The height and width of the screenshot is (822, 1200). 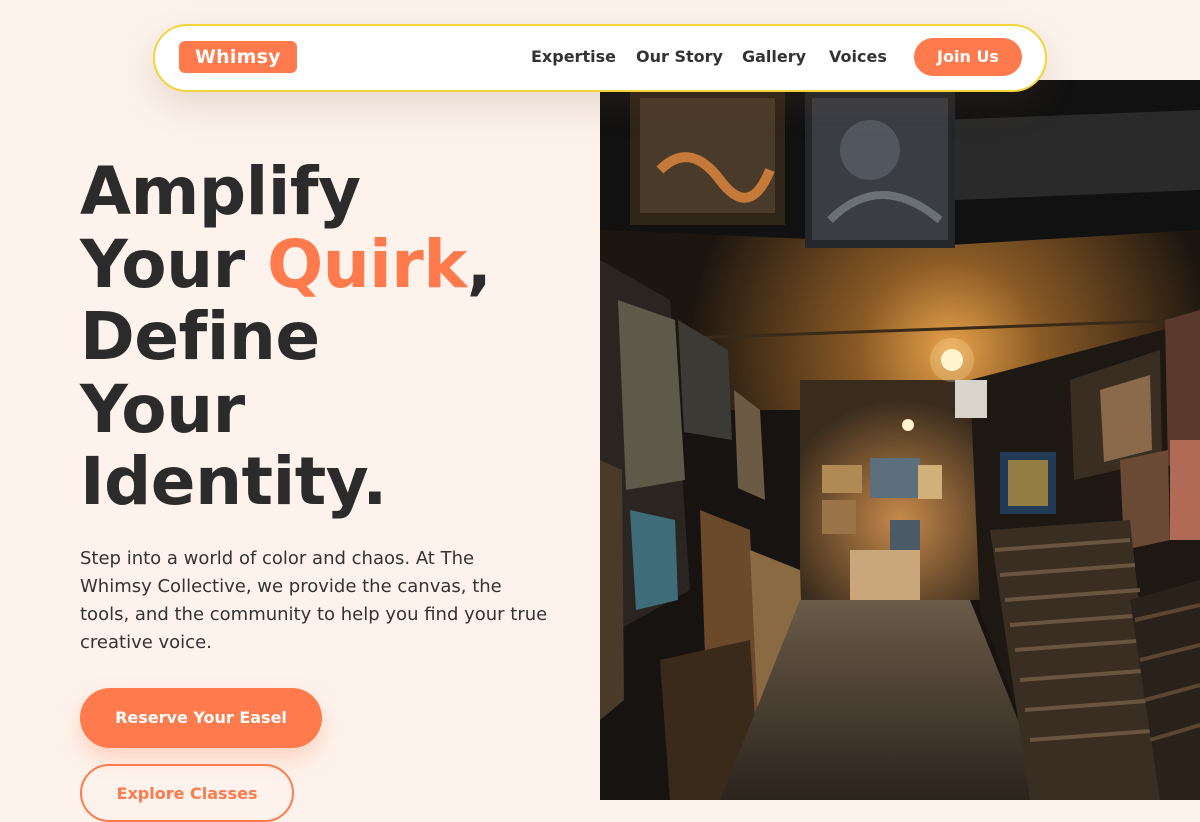 I want to click on brand-logo: Whimsy, so click(x=238, y=57).